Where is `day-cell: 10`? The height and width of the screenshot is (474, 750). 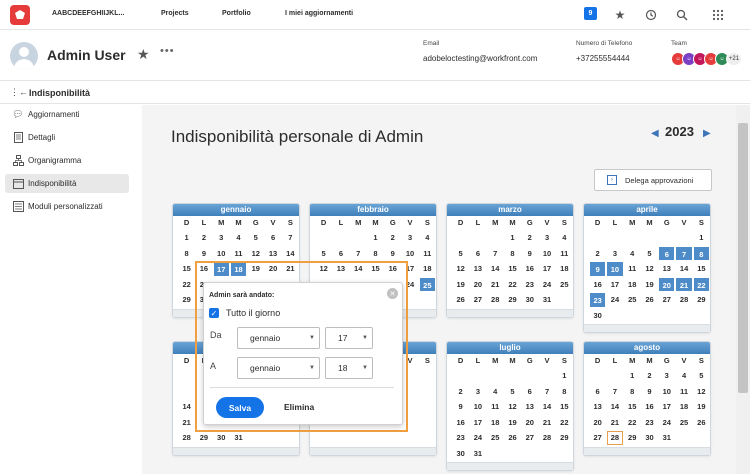
day-cell: 10 is located at coordinates (477, 407).